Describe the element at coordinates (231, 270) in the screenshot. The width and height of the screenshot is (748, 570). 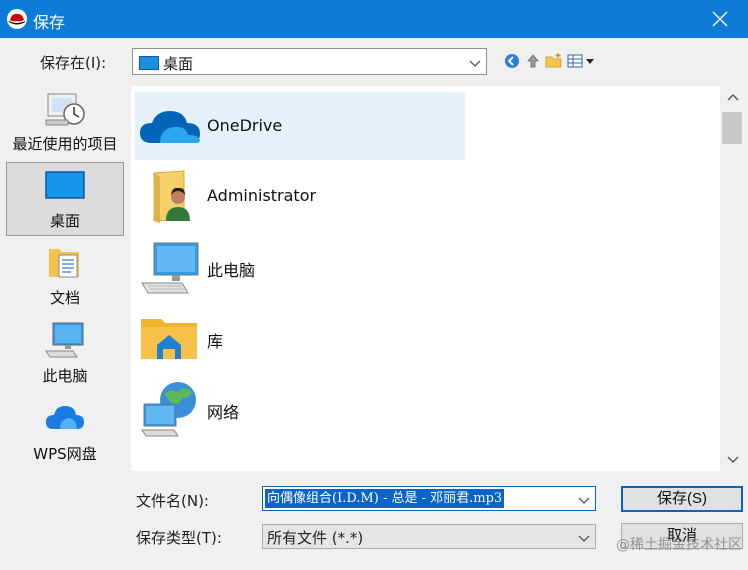
I see `file-label: 此电脑` at that location.